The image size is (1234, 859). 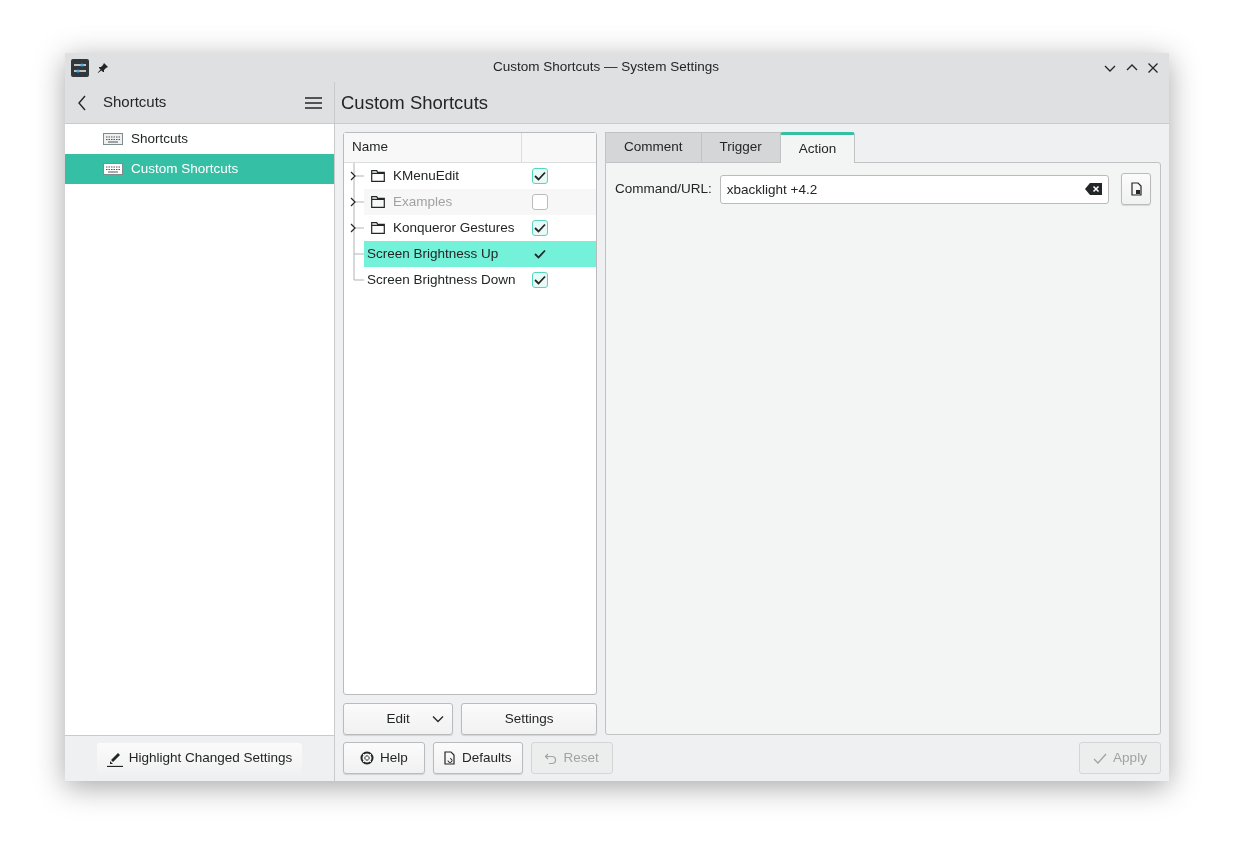 What do you see at coordinates (480, 280) in the screenshot?
I see `tree-row: Screen Brightness Down` at bounding box center [480, 280].